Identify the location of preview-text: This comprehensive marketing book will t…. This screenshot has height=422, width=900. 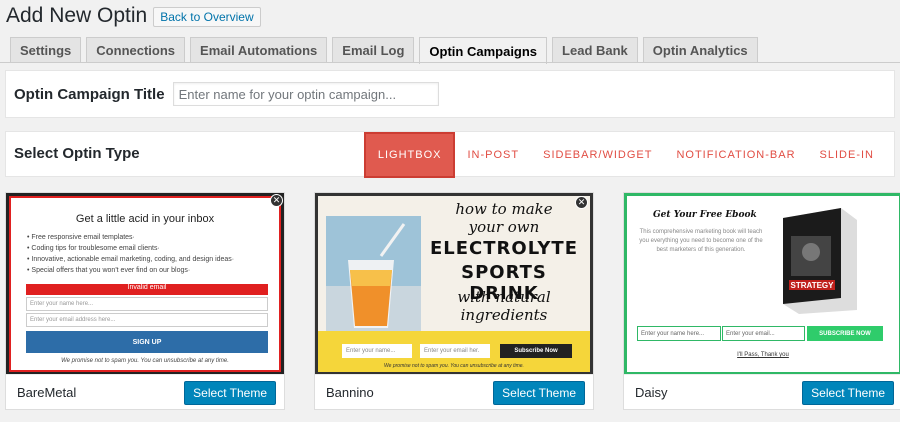
(701, 241).